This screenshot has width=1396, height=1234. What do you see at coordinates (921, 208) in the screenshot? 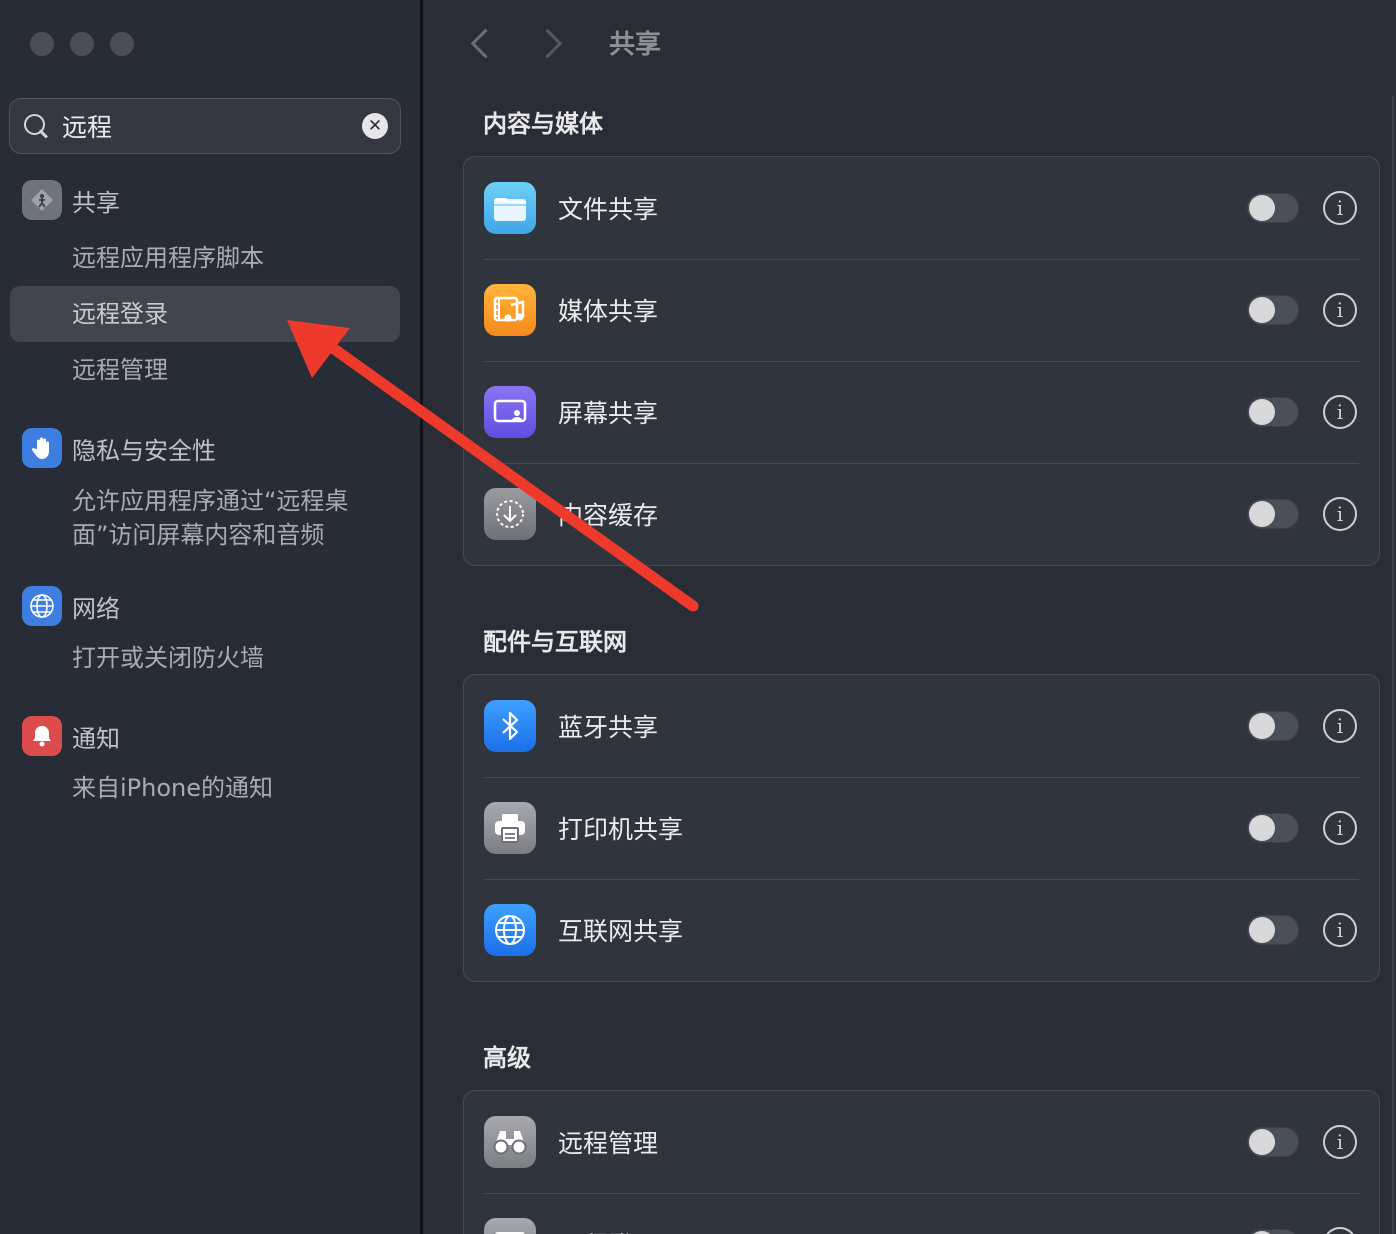
I see `row-file-sharing: 文件共享 i` at bounding box center [921, 208].